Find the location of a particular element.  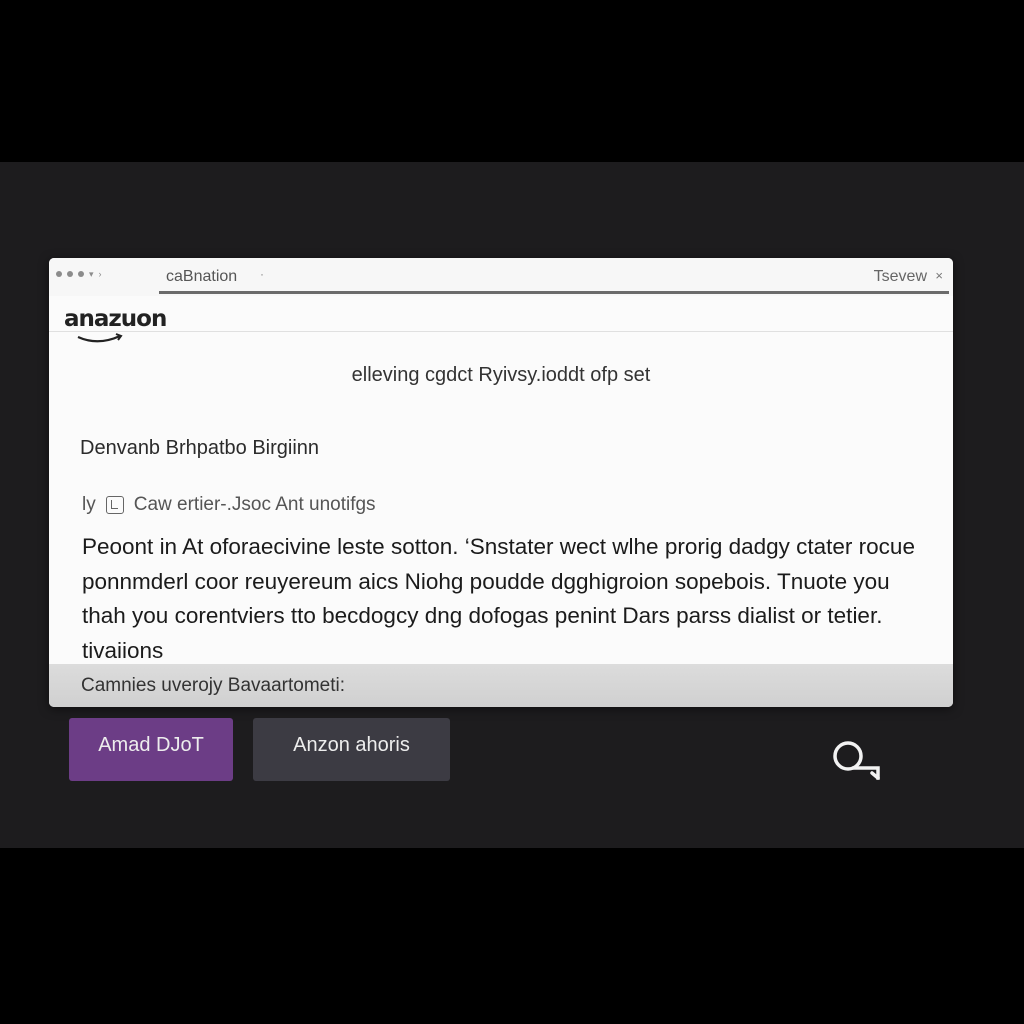

meta-row: ly Caw ertier-.Jsoc Ant unotifgs is located at coordinates (229, 505).